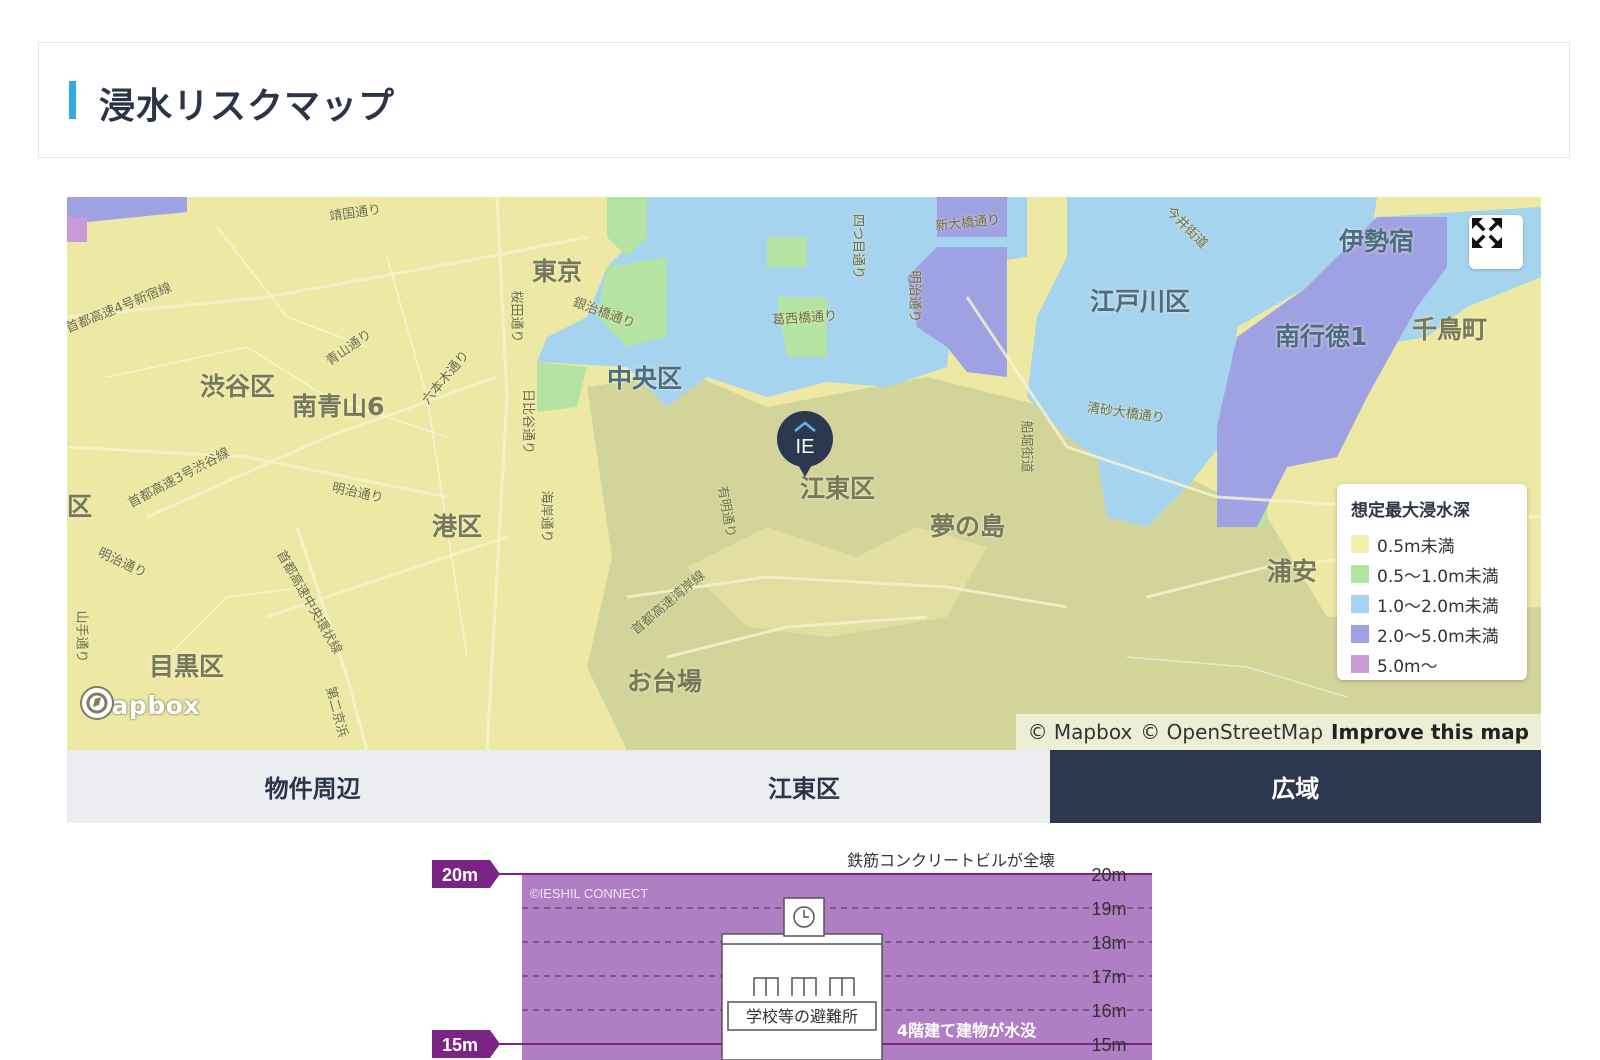 Image resolution: width=1600 pixels, height=1060 pixels. What do you see at coordinates (804, 100) in the screenshot?
I see `section-header: 浸水リスクマップ` at bounding box center [804, 100].